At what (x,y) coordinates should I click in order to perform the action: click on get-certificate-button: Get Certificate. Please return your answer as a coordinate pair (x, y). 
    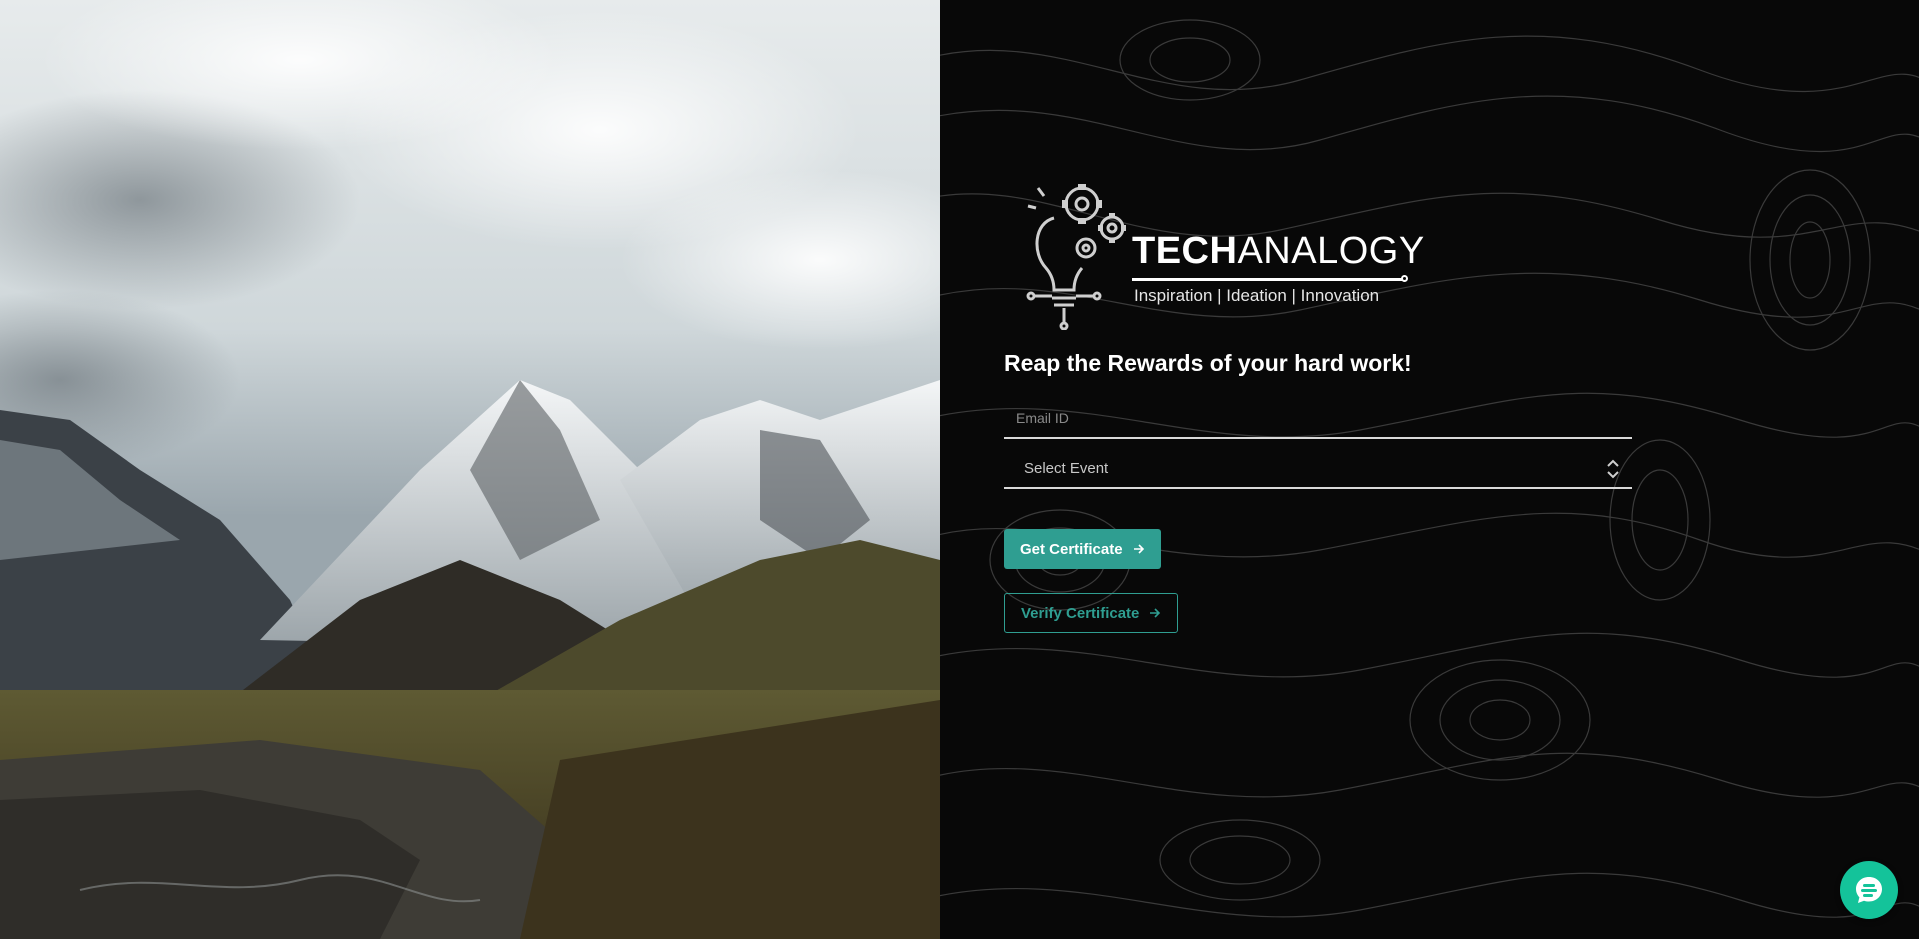
    Looking at the image, I should click on (1082, 549).